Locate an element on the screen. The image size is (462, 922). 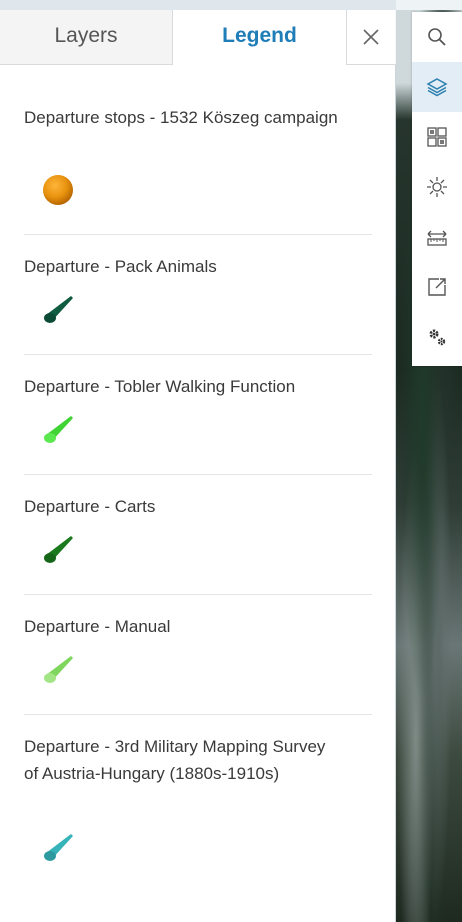
light-green-cone-symbol is located at coordinates (58, 669).